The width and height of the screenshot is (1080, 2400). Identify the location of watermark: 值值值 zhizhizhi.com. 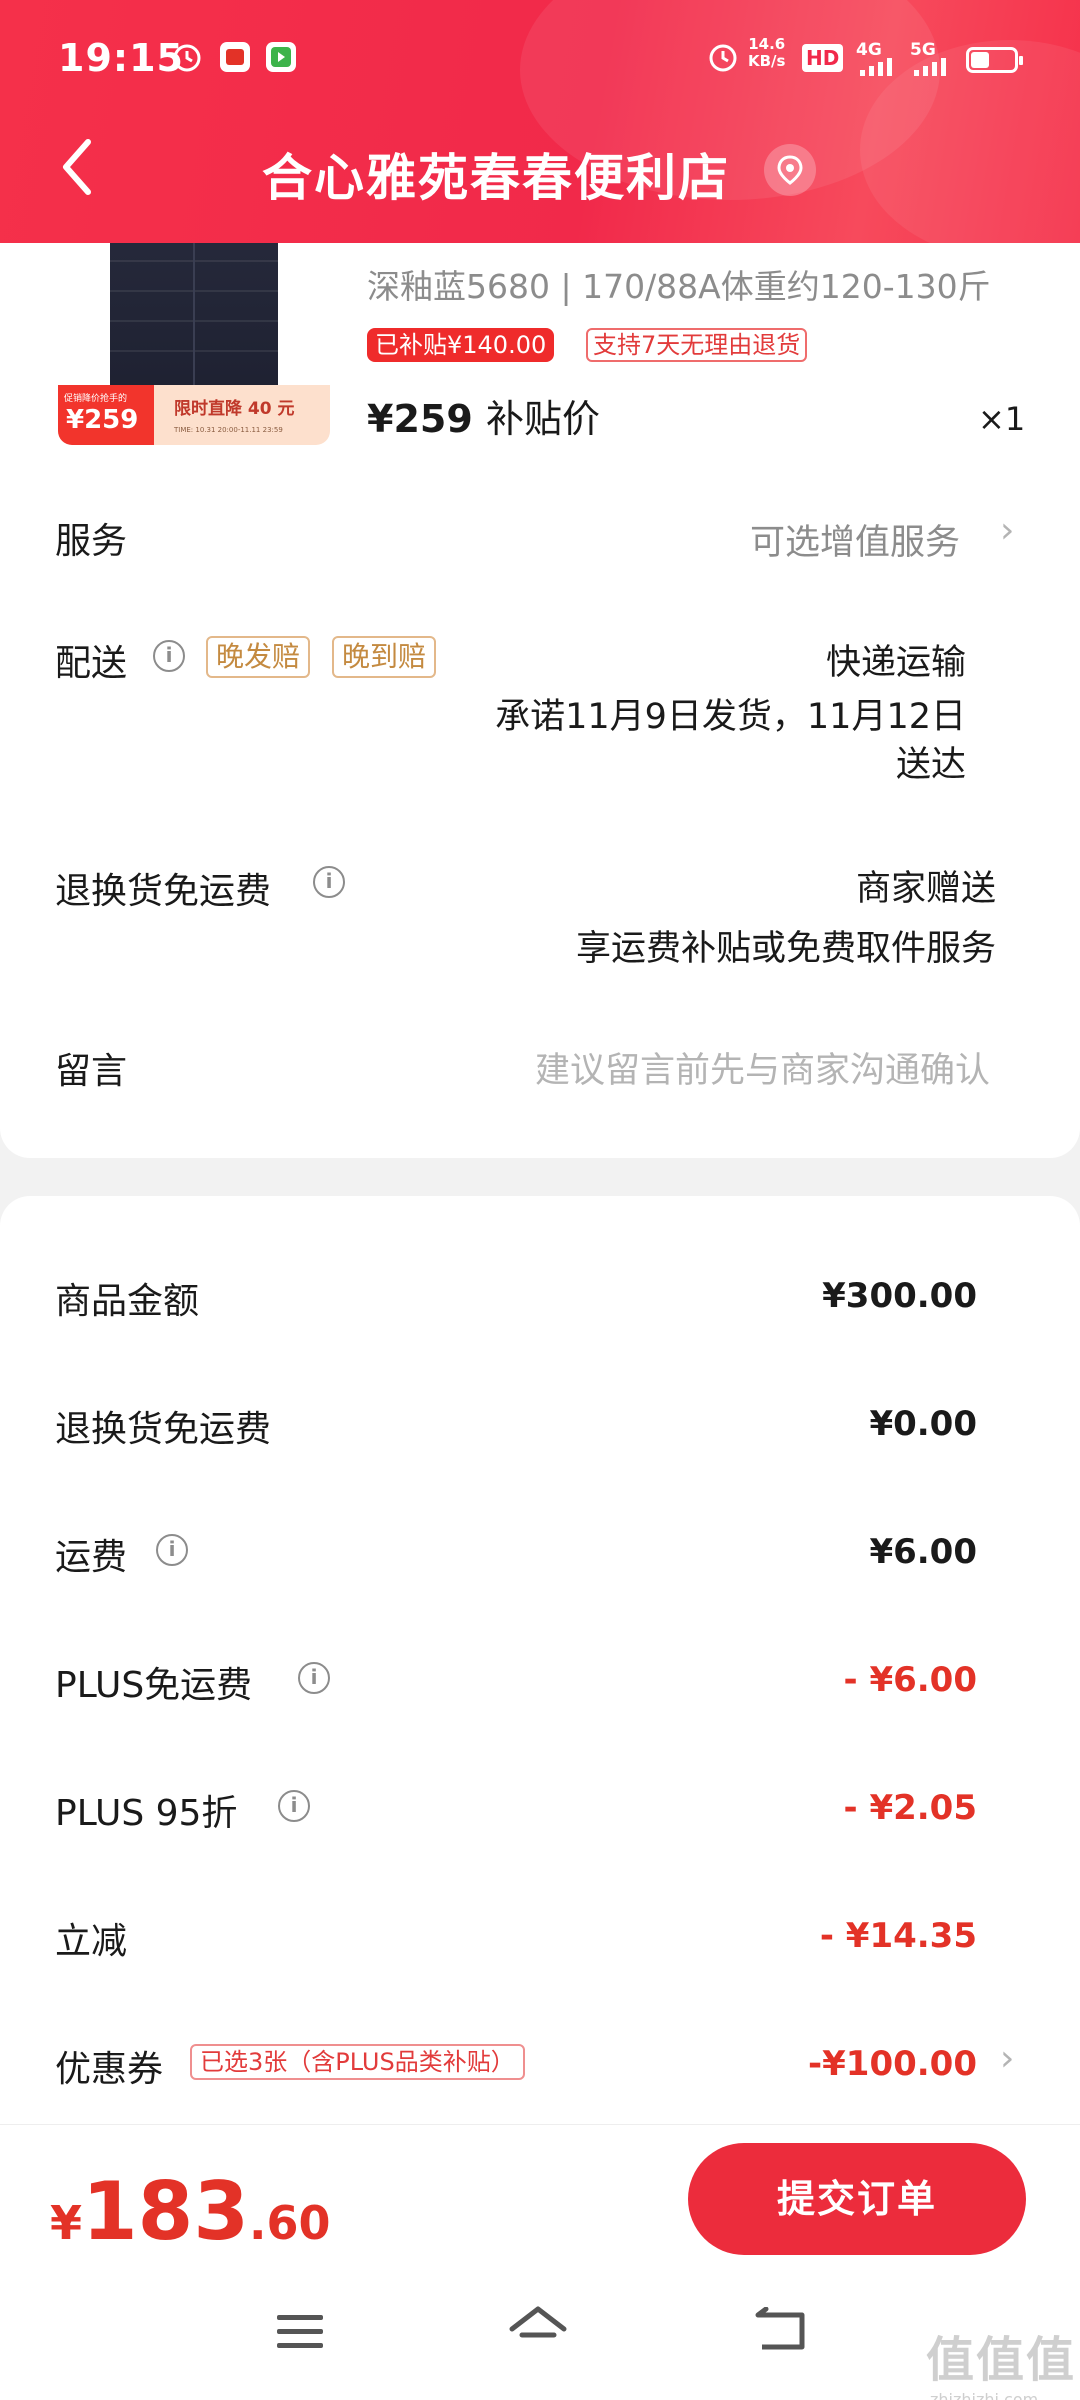
(1001, 2366).